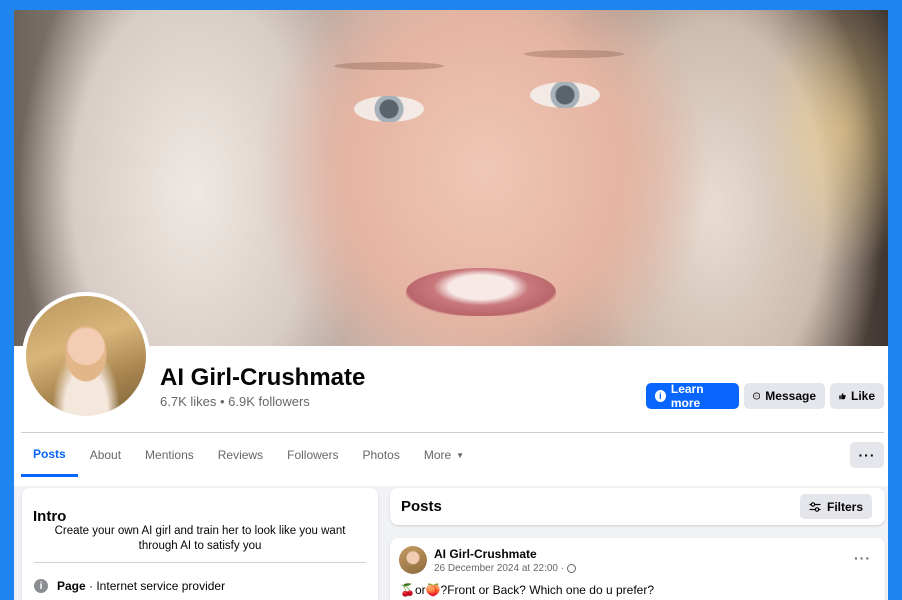 Image resolution: width=902 pixels, height=600 pixels. Describe the element at coordinates (437, 455) in the screenshot. I see `tab-more-label: More` at that location.